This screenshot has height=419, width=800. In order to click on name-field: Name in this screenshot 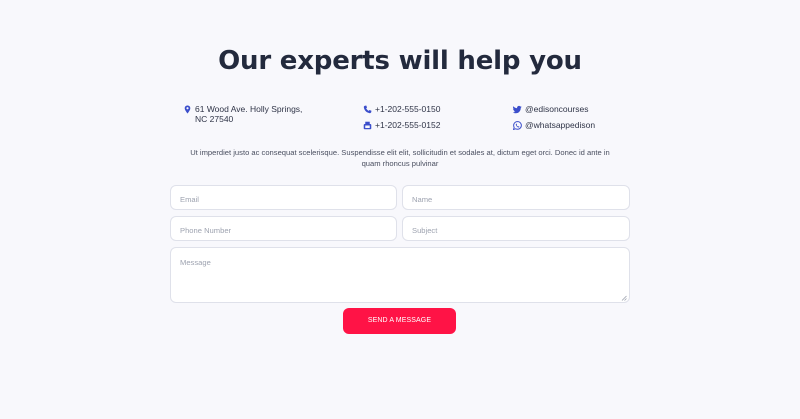, I will do `click(516, 197)`.